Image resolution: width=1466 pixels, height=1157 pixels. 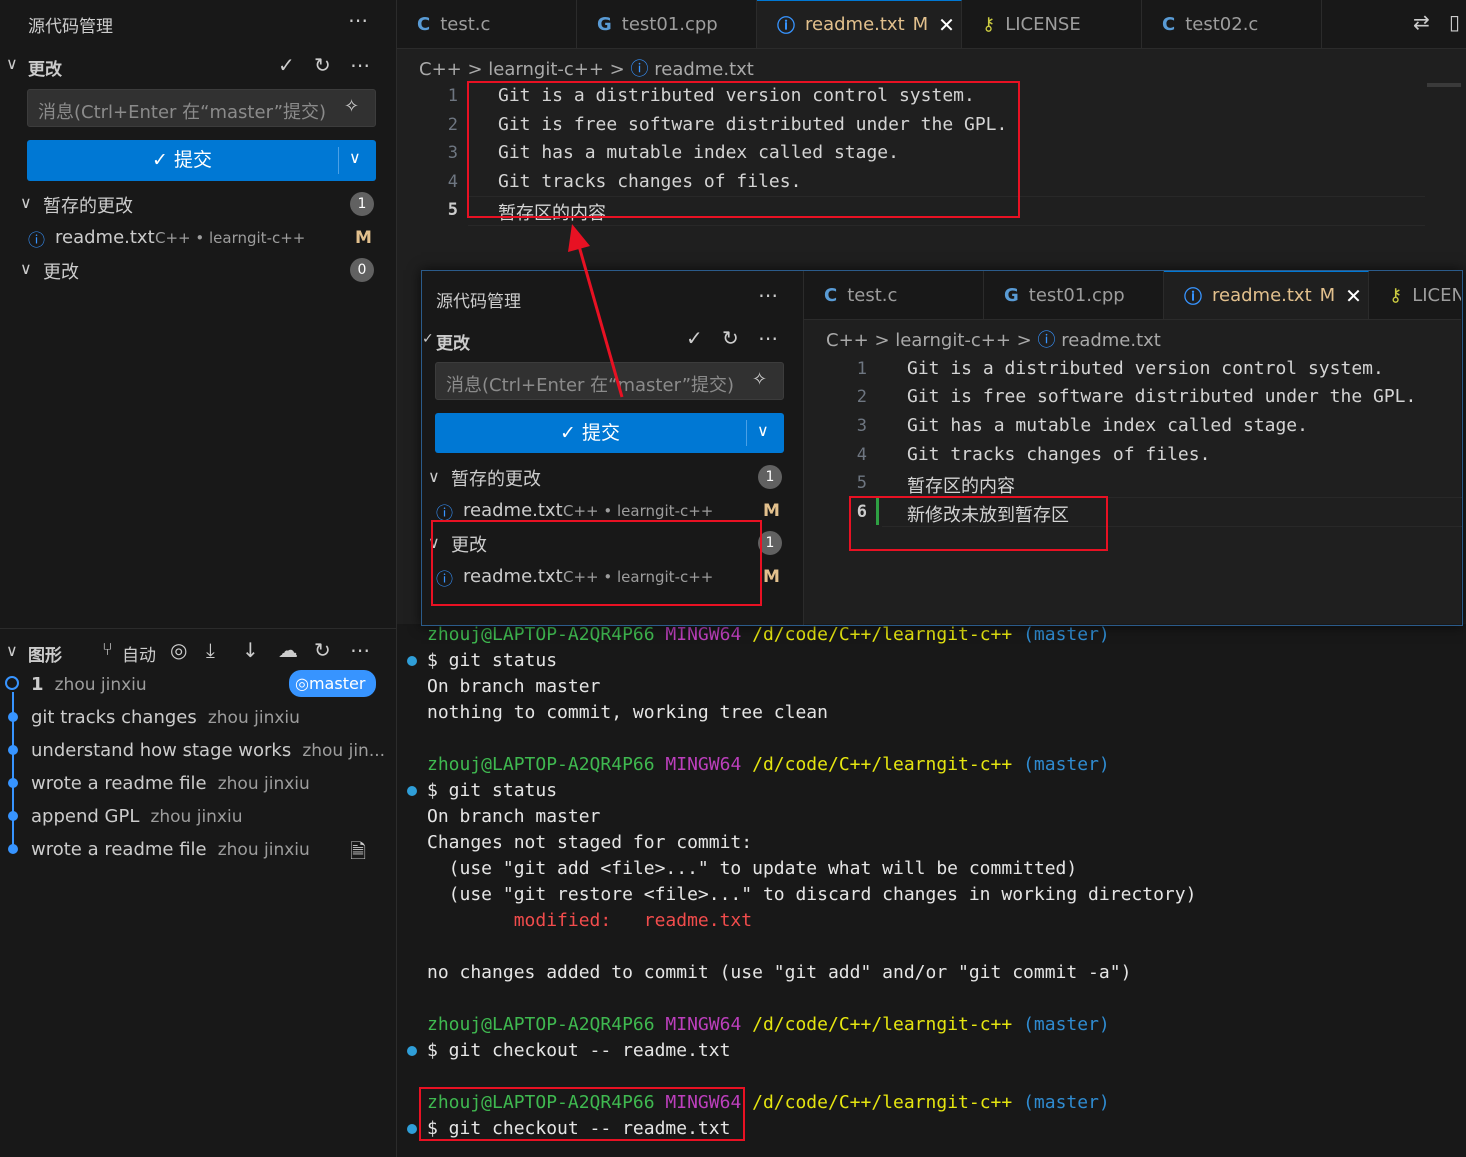 I want to click on annotation-arrow, so click(x=596, y=311).